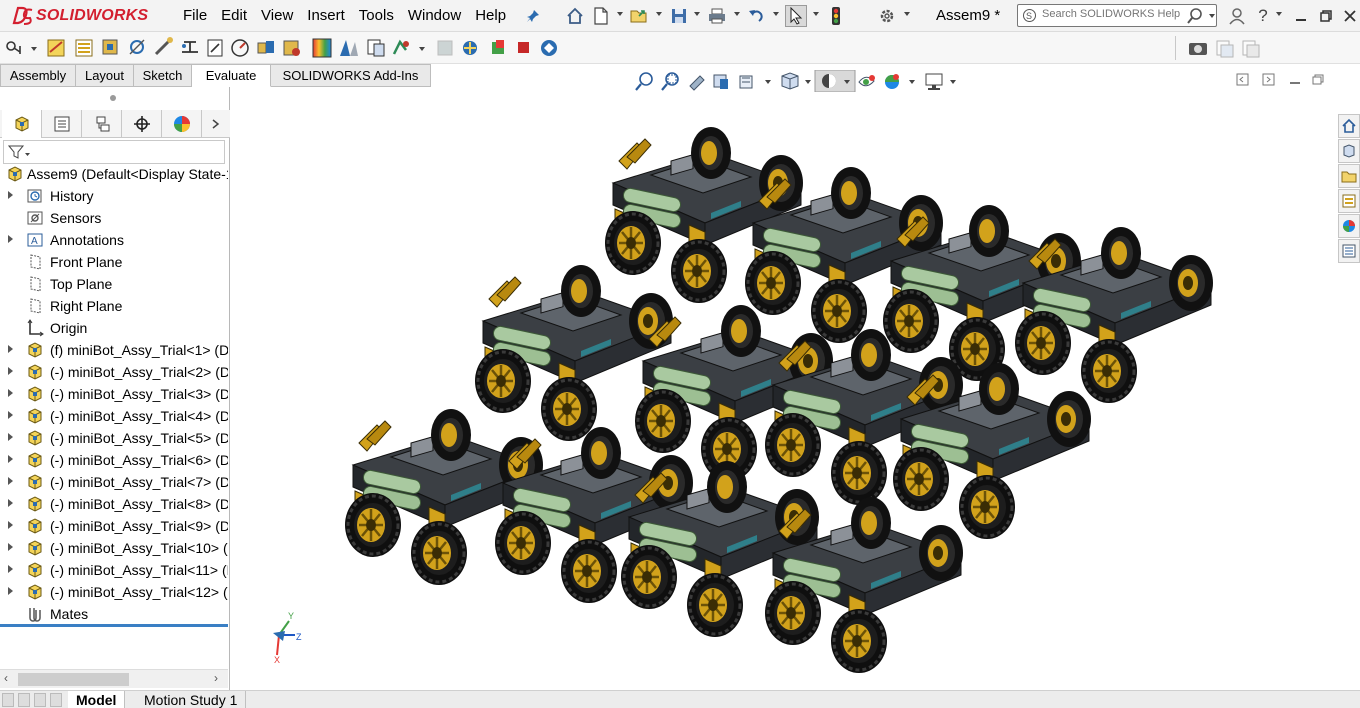  Describe the element at coordinates (216, 678) in the screenshot. I see `scroll-right-icon: ›` at that location.